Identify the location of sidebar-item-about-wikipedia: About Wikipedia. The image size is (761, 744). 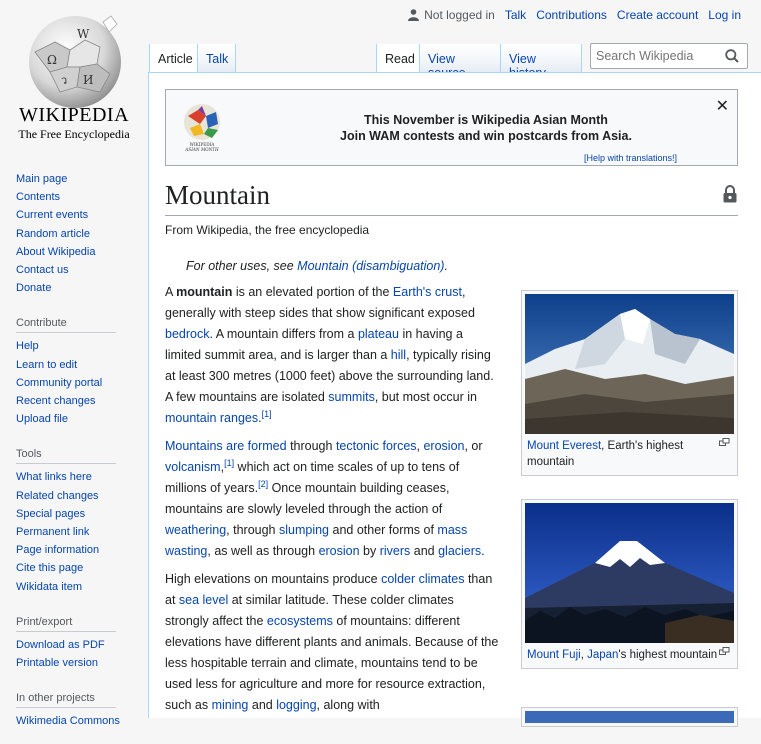
(82, 252).